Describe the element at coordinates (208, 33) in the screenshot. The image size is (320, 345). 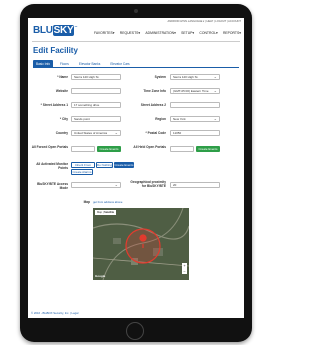
I see `nav-control: CONTROL▾` at that location.